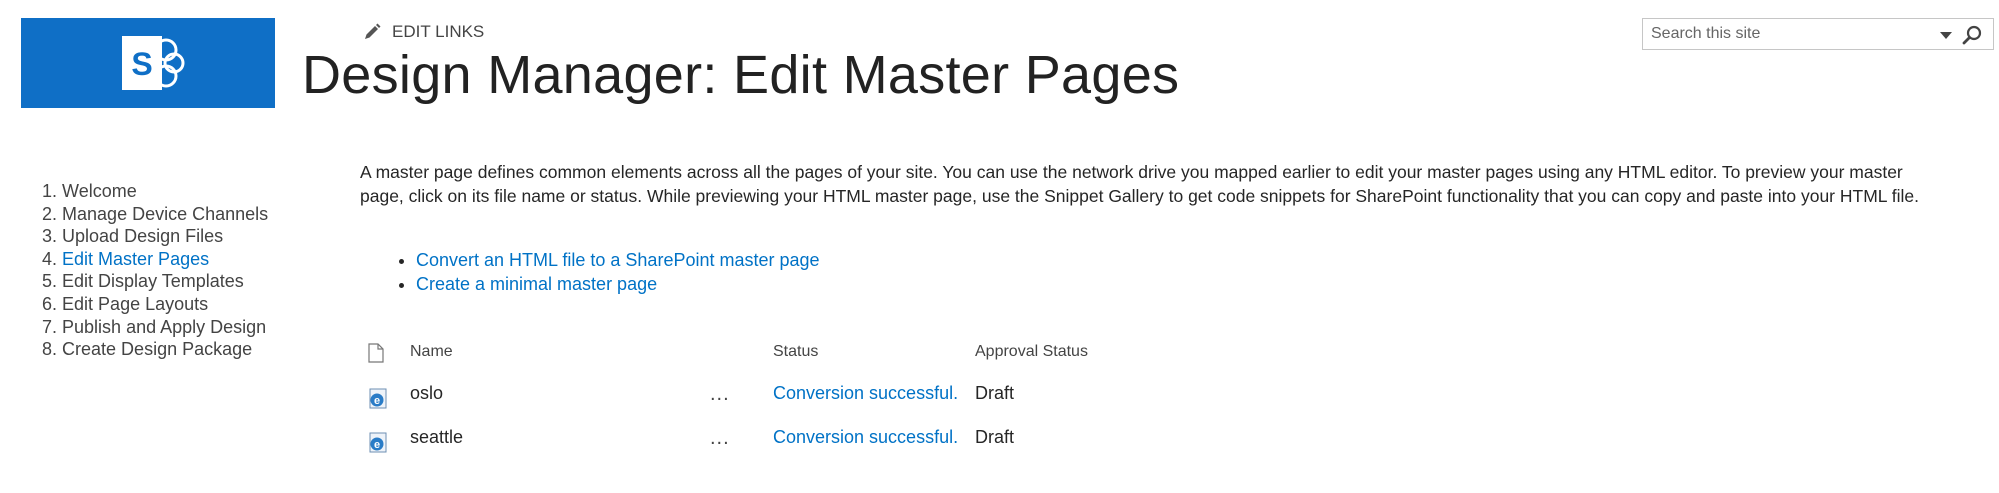  I want to click on pencil-icon, so click(373, 31).